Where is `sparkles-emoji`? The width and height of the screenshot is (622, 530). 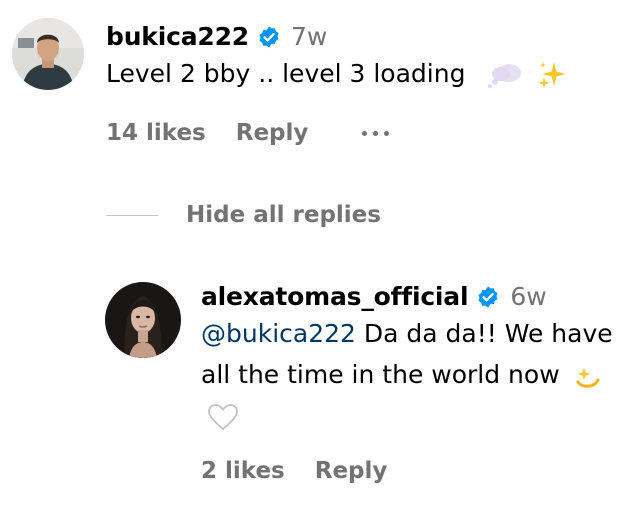
sparkles-emoji is located at coordinates (552, 75).